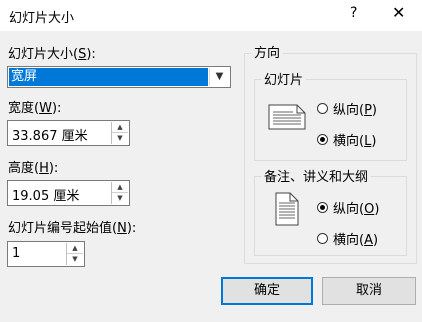 The height and width of the screenshot is (322, 422). I want to click on width-value: 33.867 厘米, so click(50, 136).